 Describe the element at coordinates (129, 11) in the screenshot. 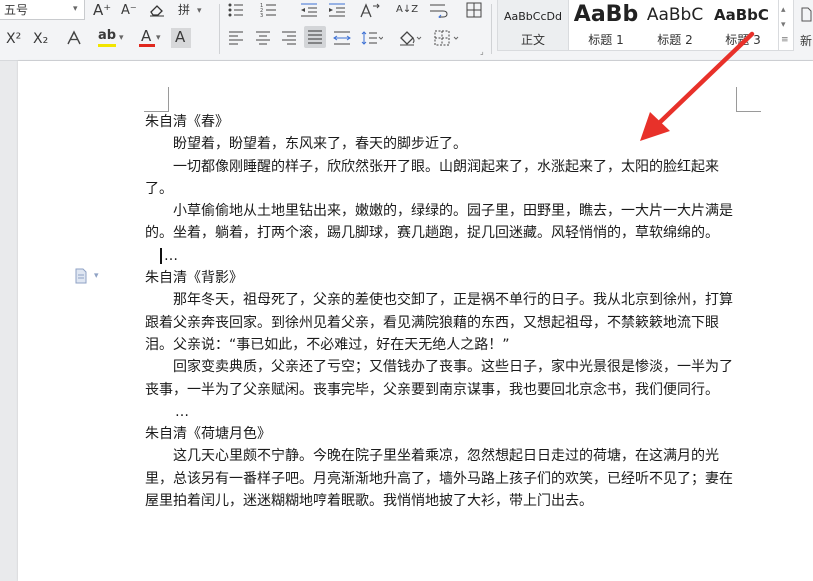

I see `decrease-font-button: A⁻` at that location.